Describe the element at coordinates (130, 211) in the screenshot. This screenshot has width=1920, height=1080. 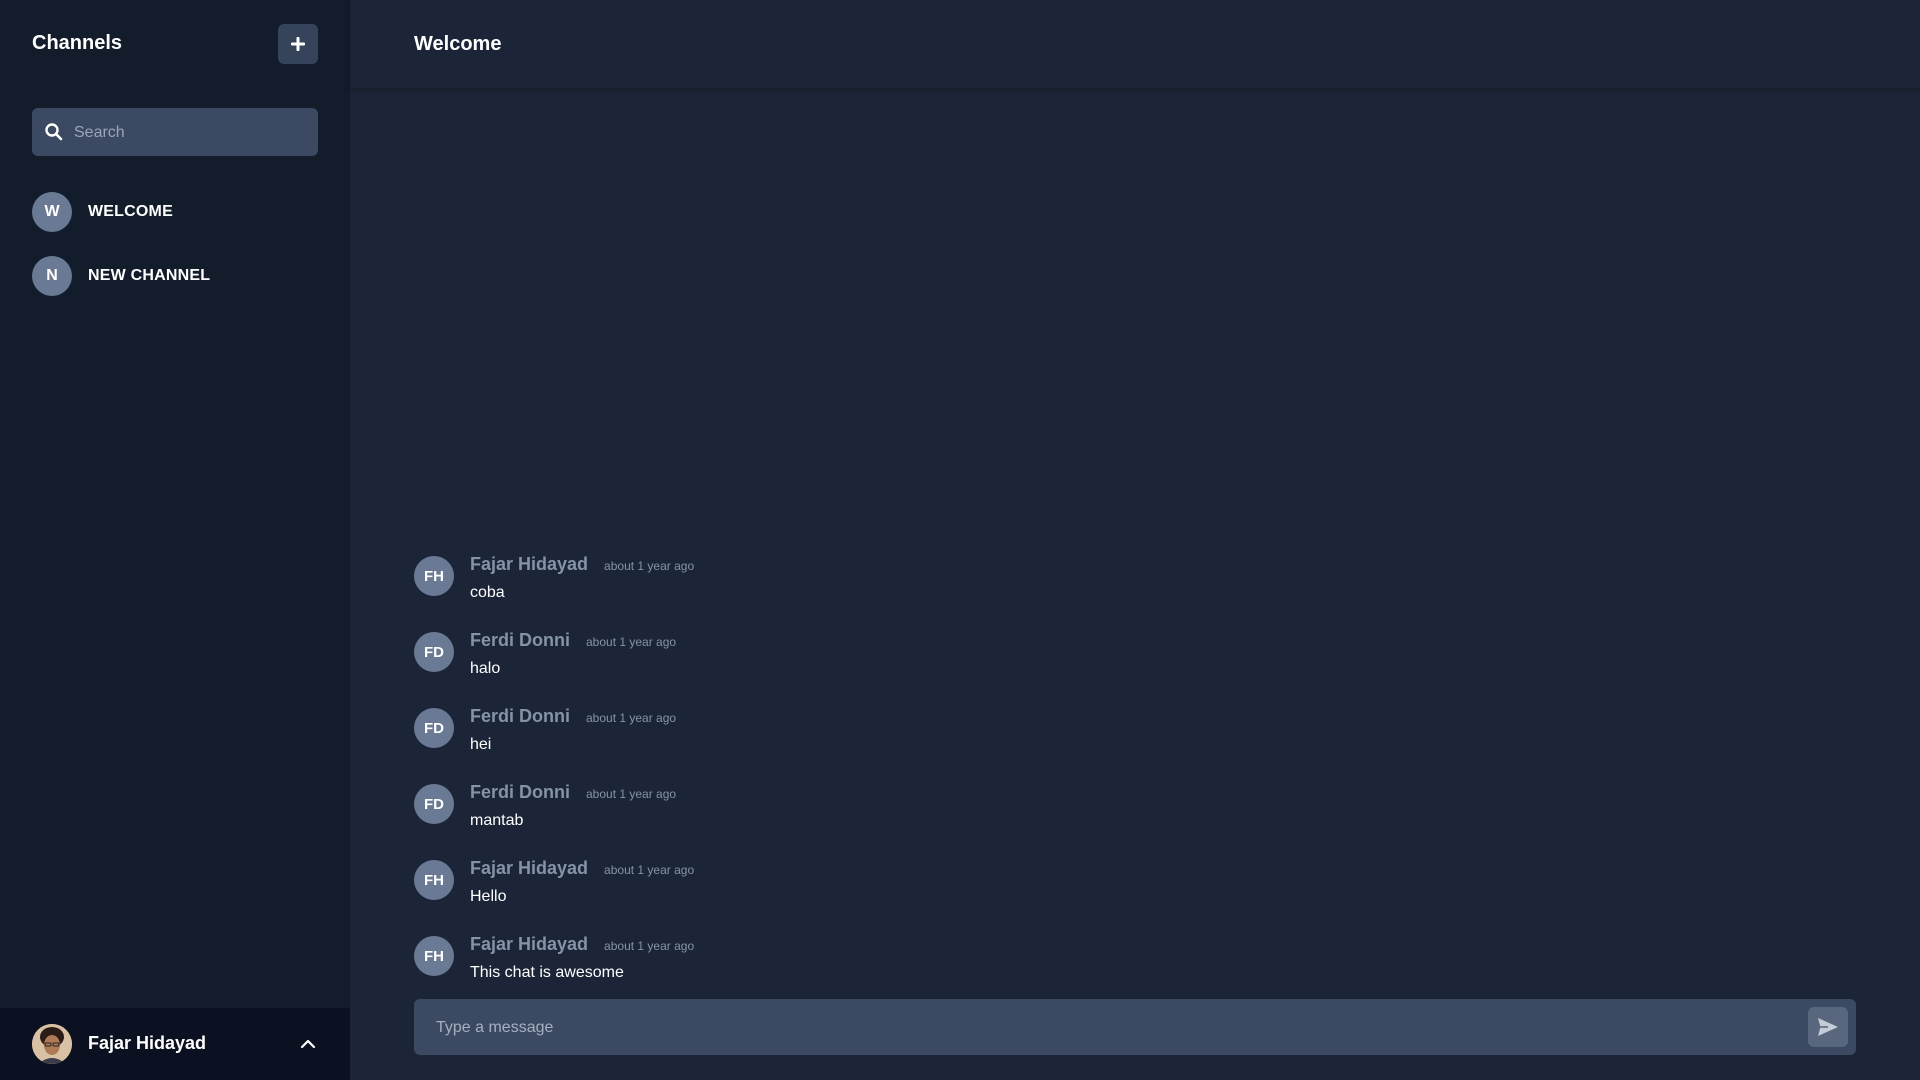
I see `channel-label: WELCOME` at that location.